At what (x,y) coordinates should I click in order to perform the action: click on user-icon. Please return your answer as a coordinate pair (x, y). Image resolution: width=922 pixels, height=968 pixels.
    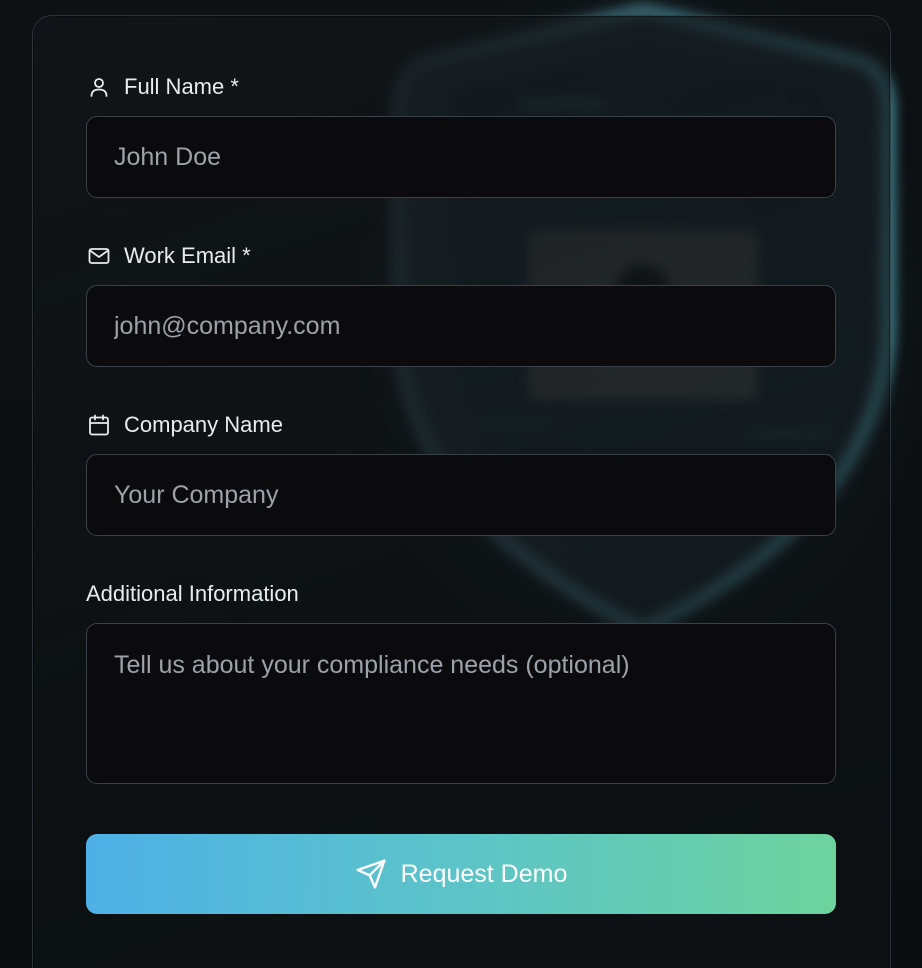
    Looking at the image, I should click on (99, 87).